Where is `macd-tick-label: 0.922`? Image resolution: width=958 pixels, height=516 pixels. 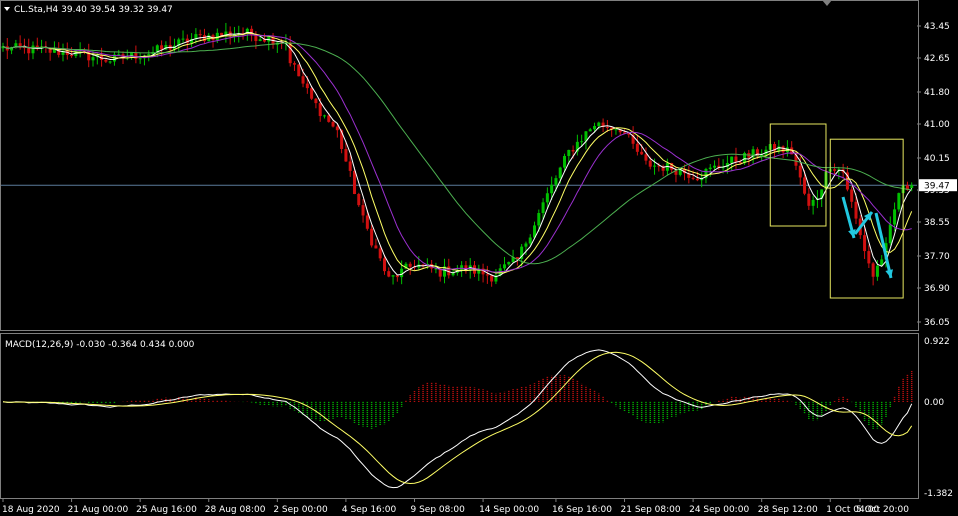
macd-tick-label: 0.922 is located at coordinates (937, 342).